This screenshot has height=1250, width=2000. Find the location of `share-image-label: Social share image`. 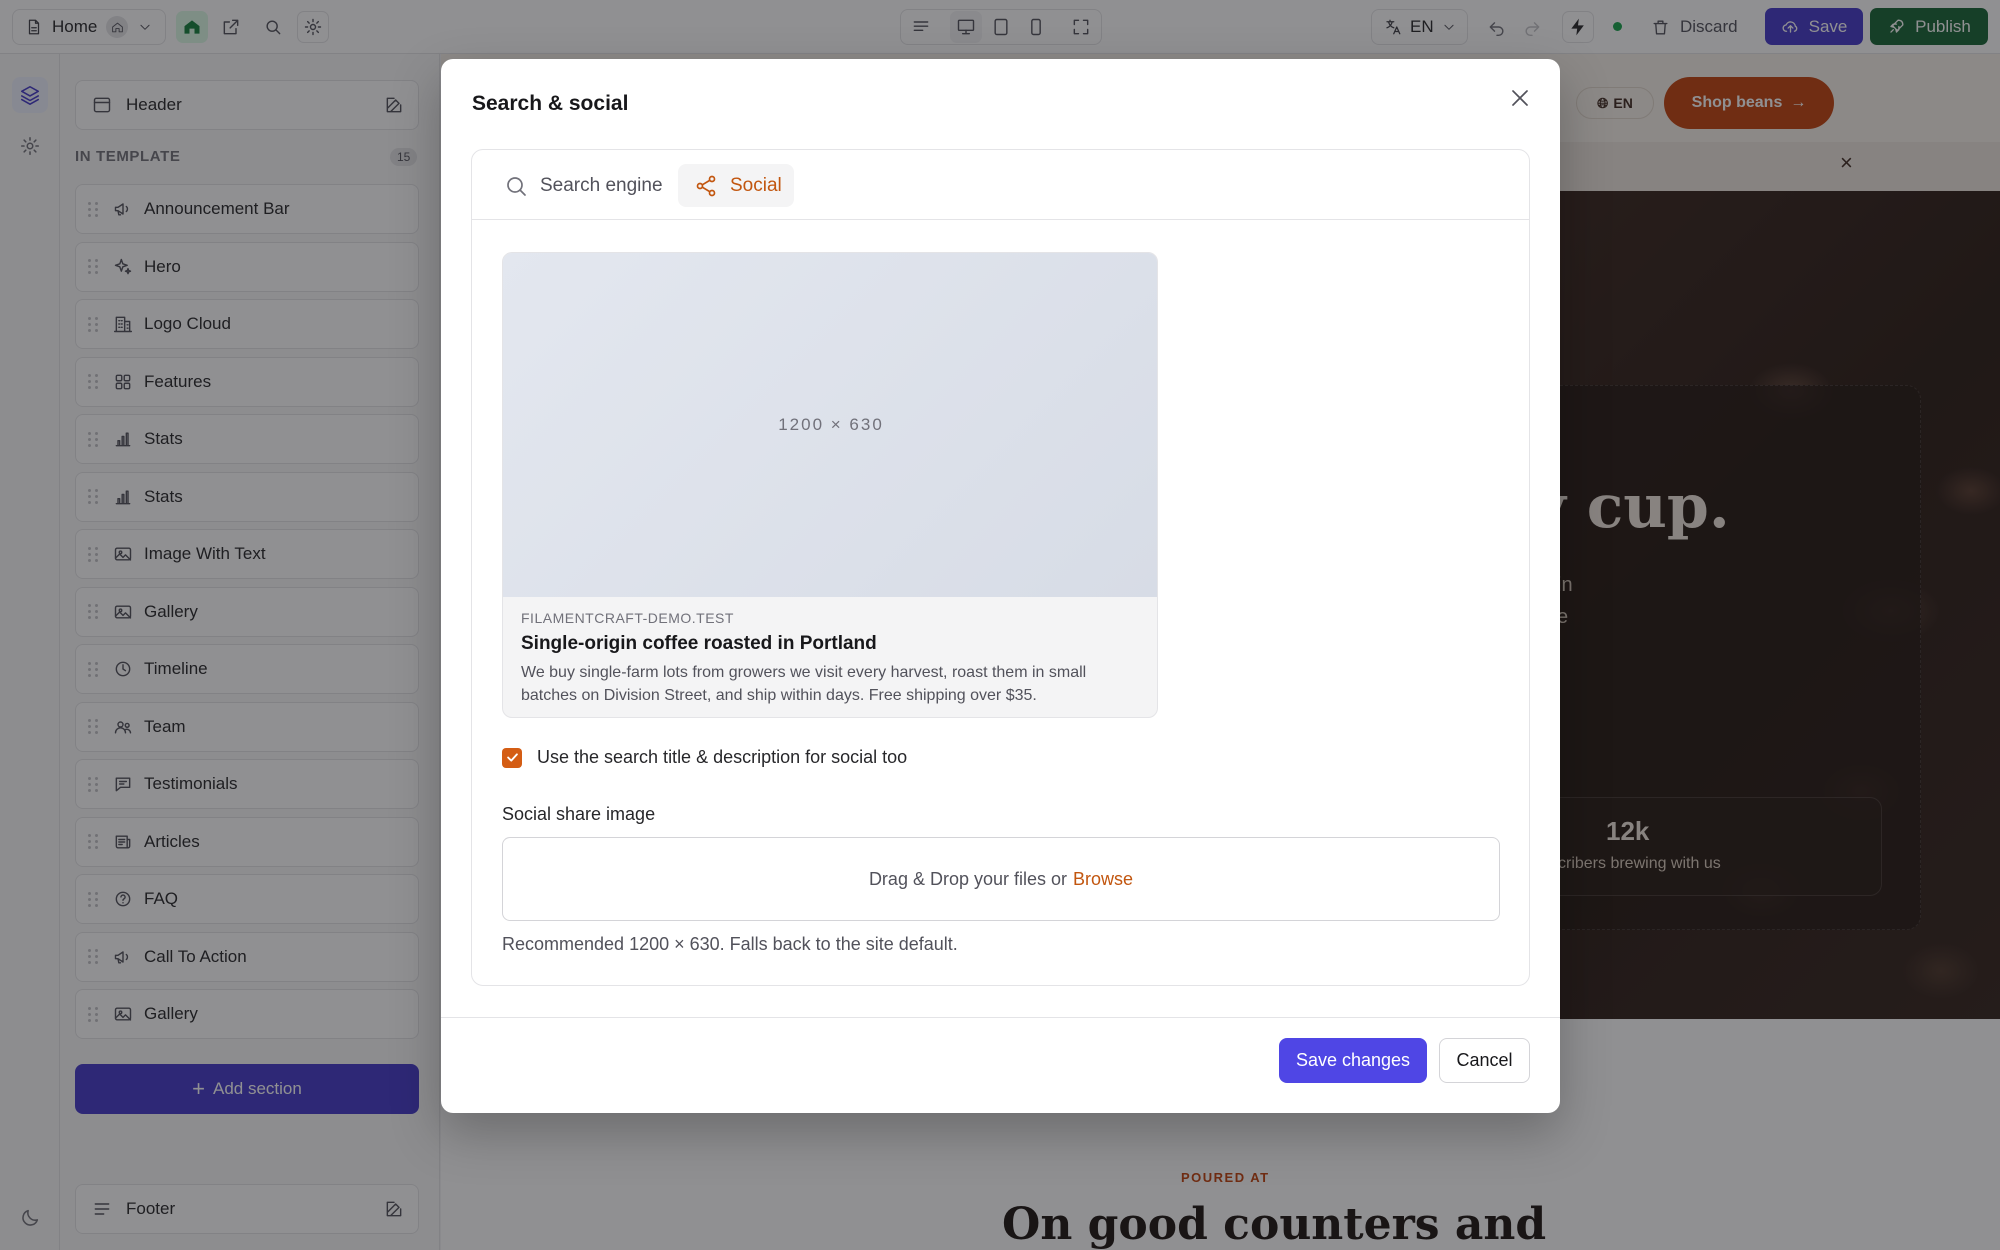

share-image-label: Social share image is located at coordinates (579, 814).